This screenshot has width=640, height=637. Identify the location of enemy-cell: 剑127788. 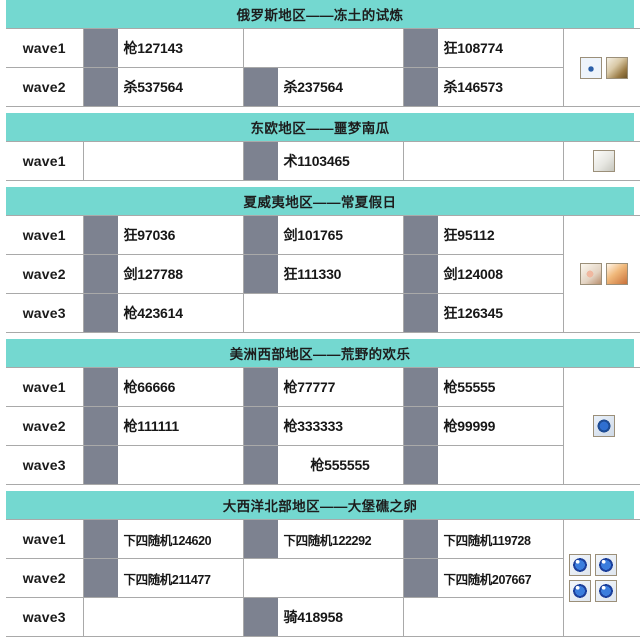
(163, 274).